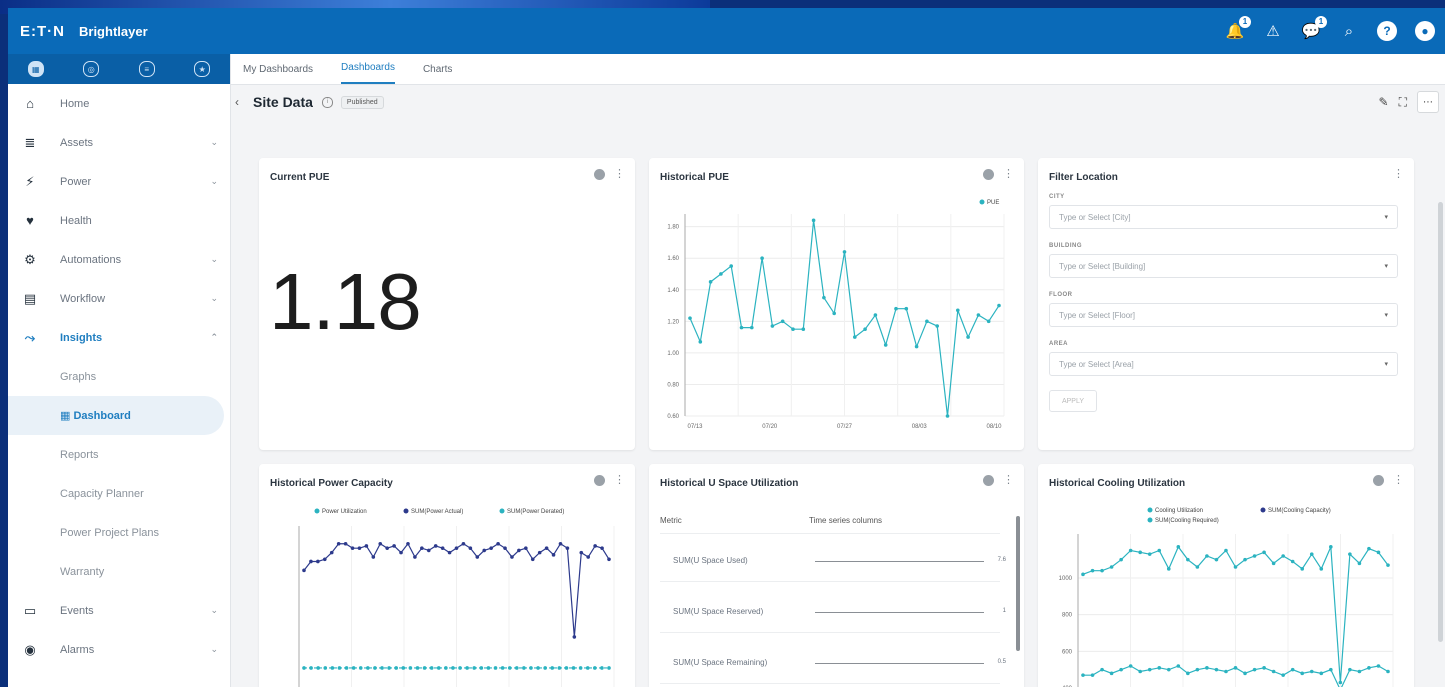 The width and height of the screenshot is (1445, 687). What do you see at coordinates (444, 74) in the screenshot?
I see `tab-charts: Charts` at bounding box center [444, 74].